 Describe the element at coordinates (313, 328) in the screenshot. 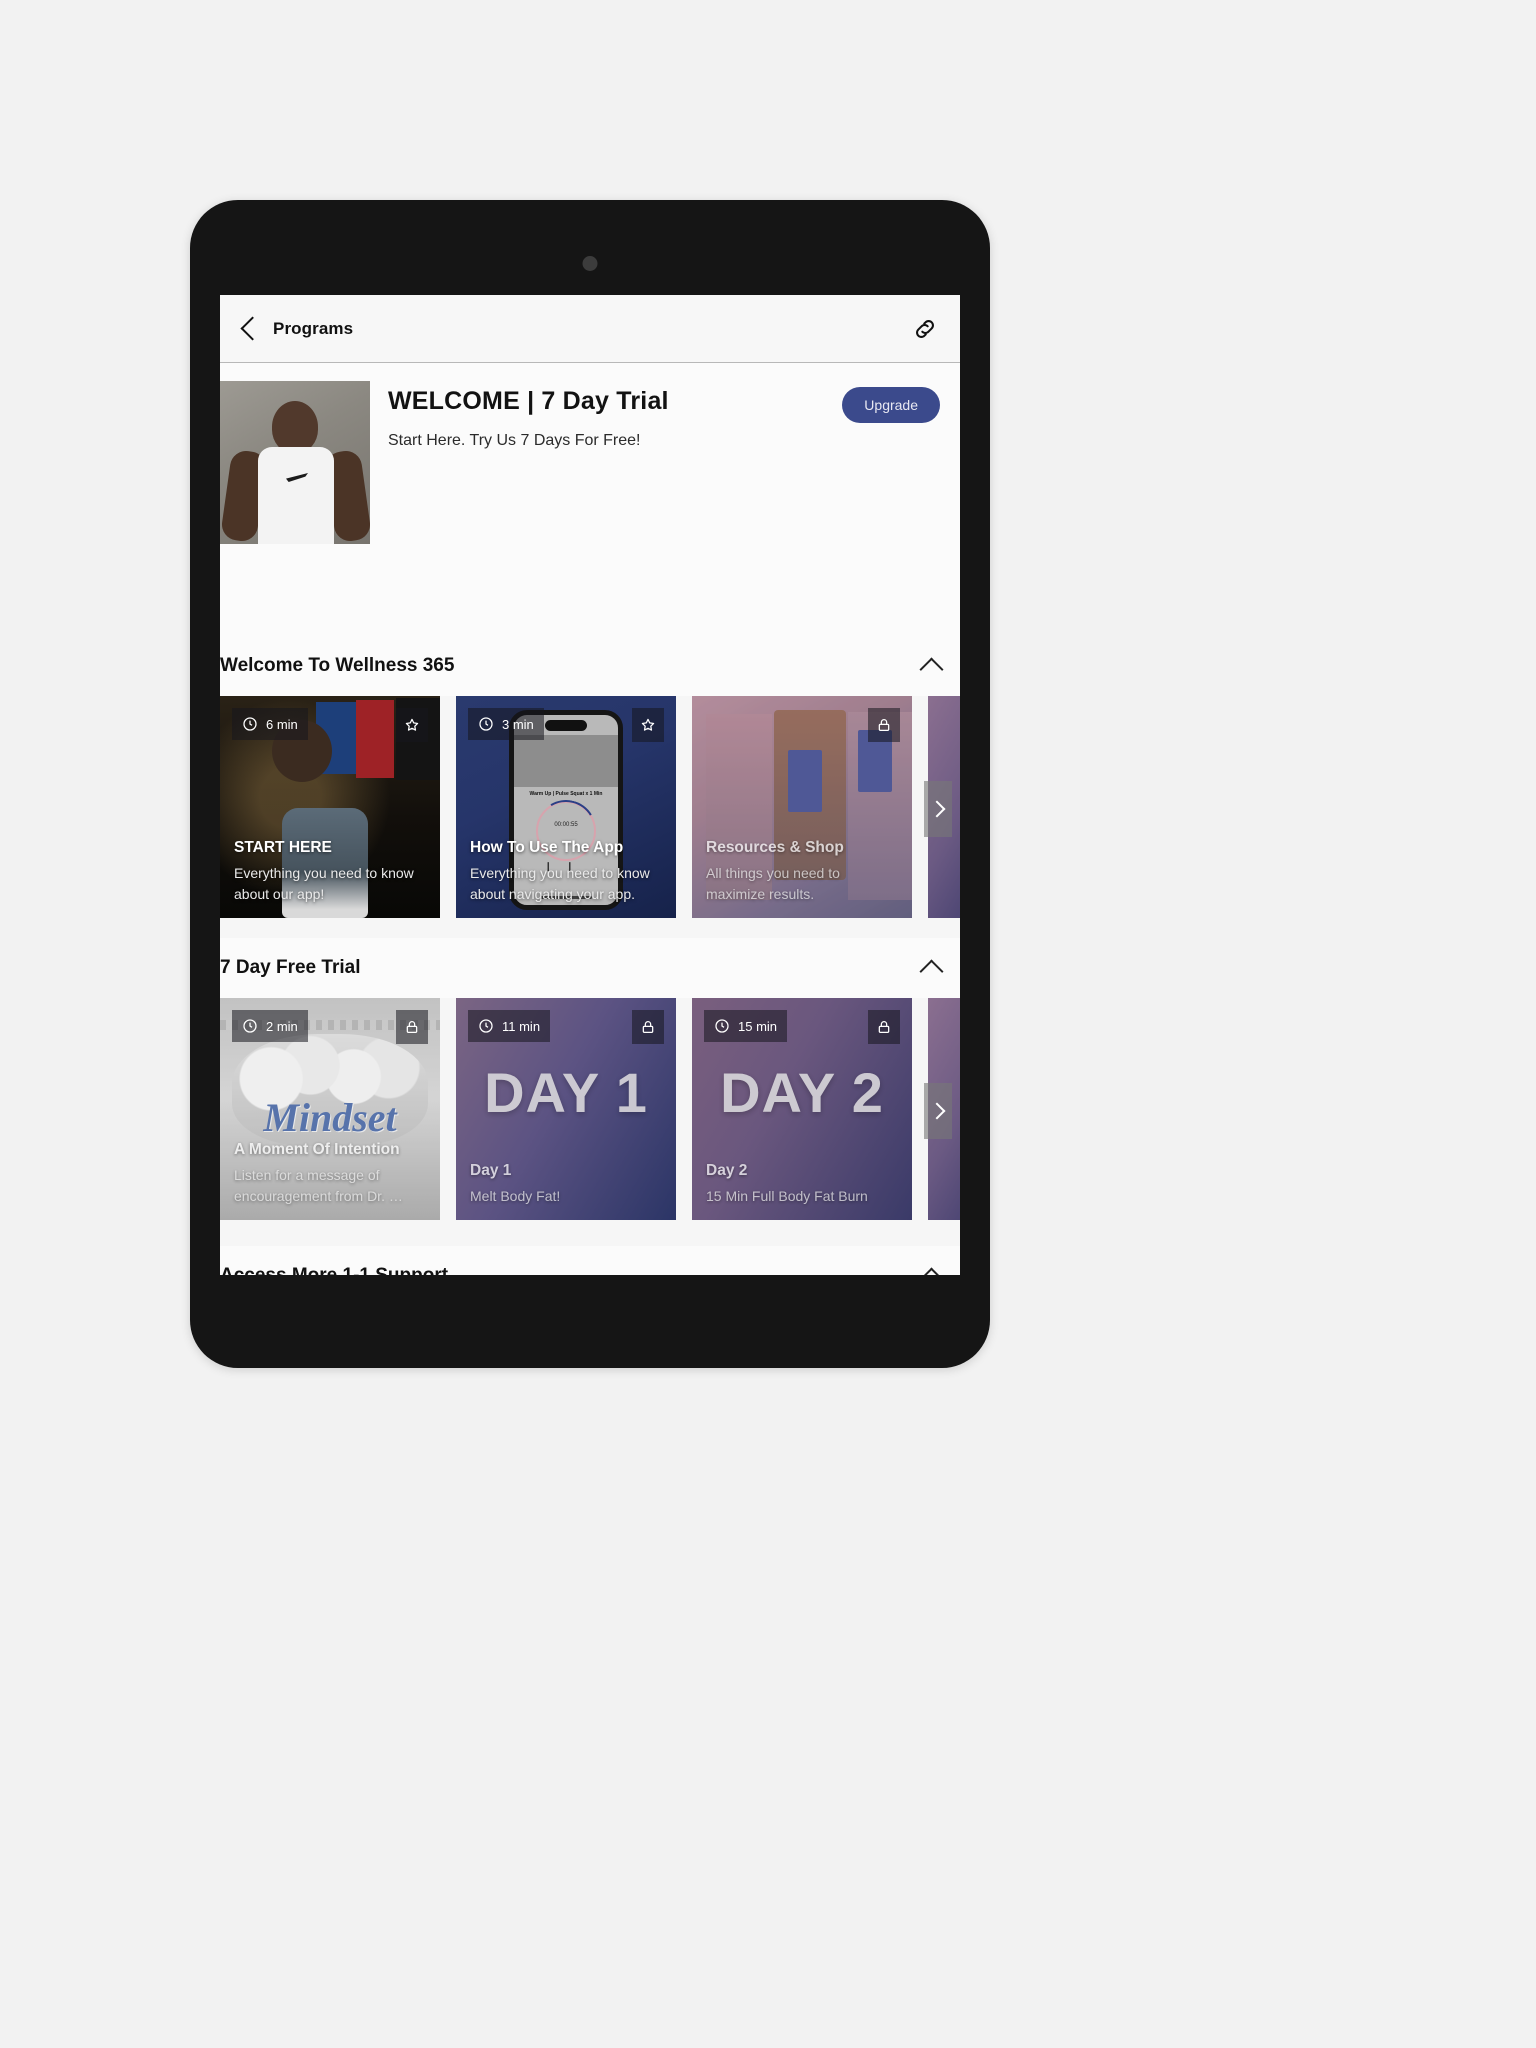

I see `nav-title: Programs` at that location.